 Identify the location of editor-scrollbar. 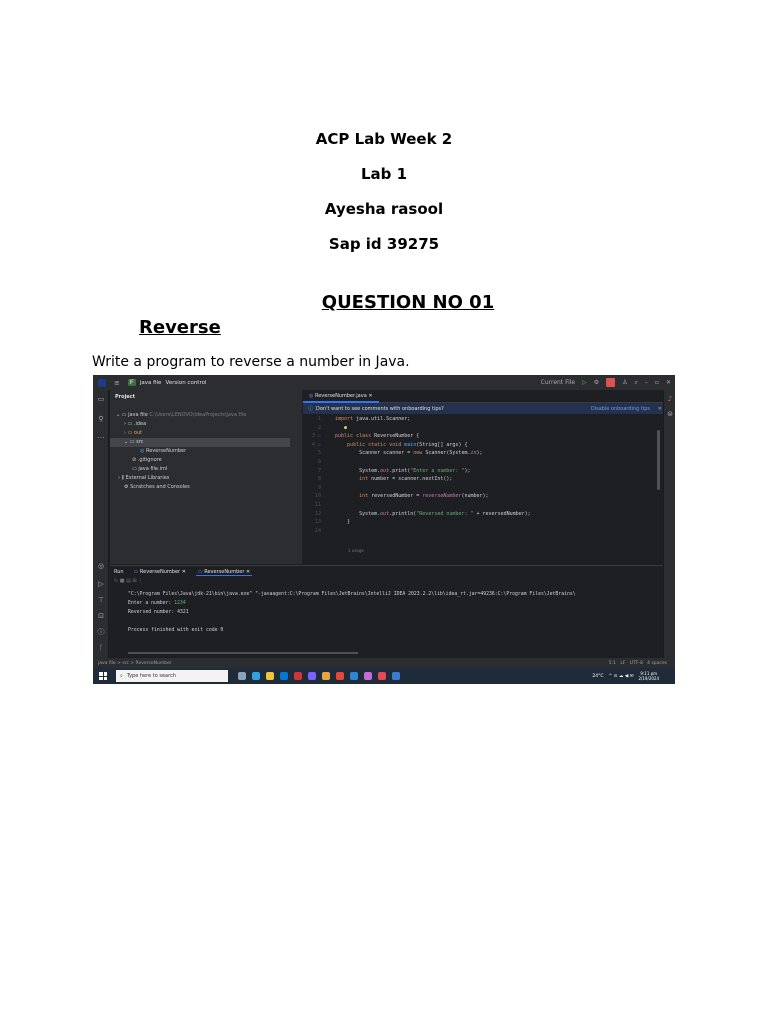
(658, 460).